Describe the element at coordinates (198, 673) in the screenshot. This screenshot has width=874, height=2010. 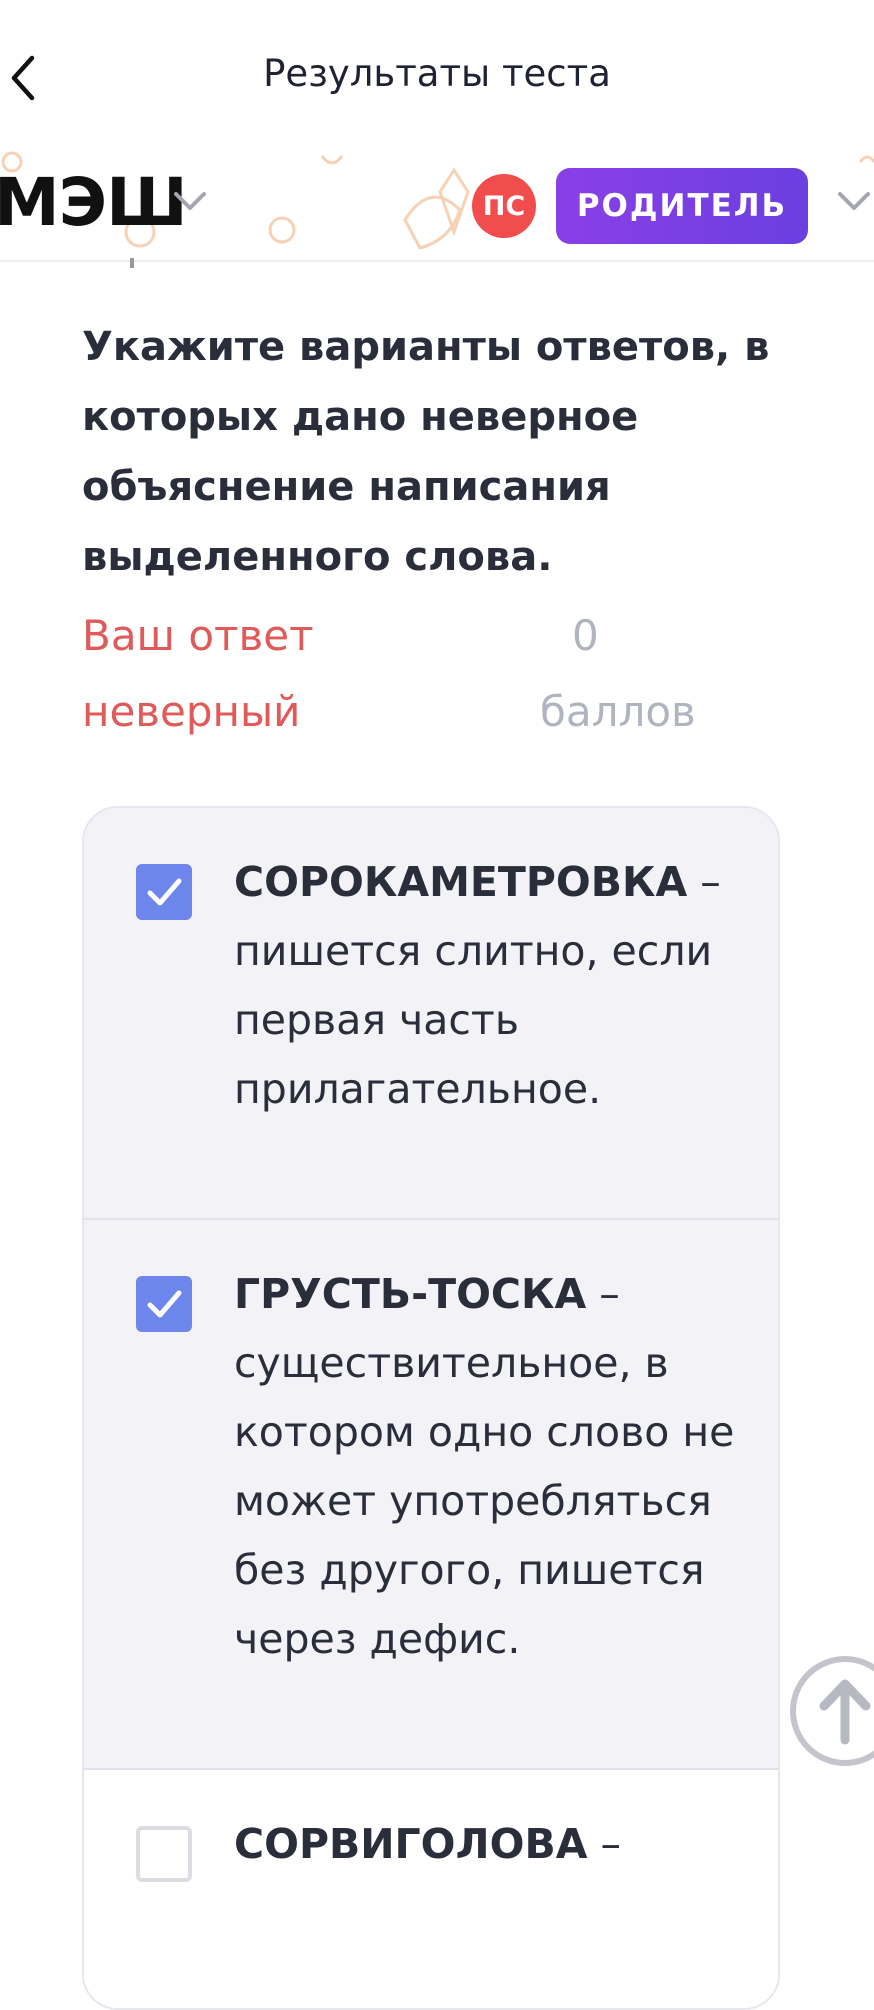
I see `answer-verdict: Ваш ответ неверный` at that location.